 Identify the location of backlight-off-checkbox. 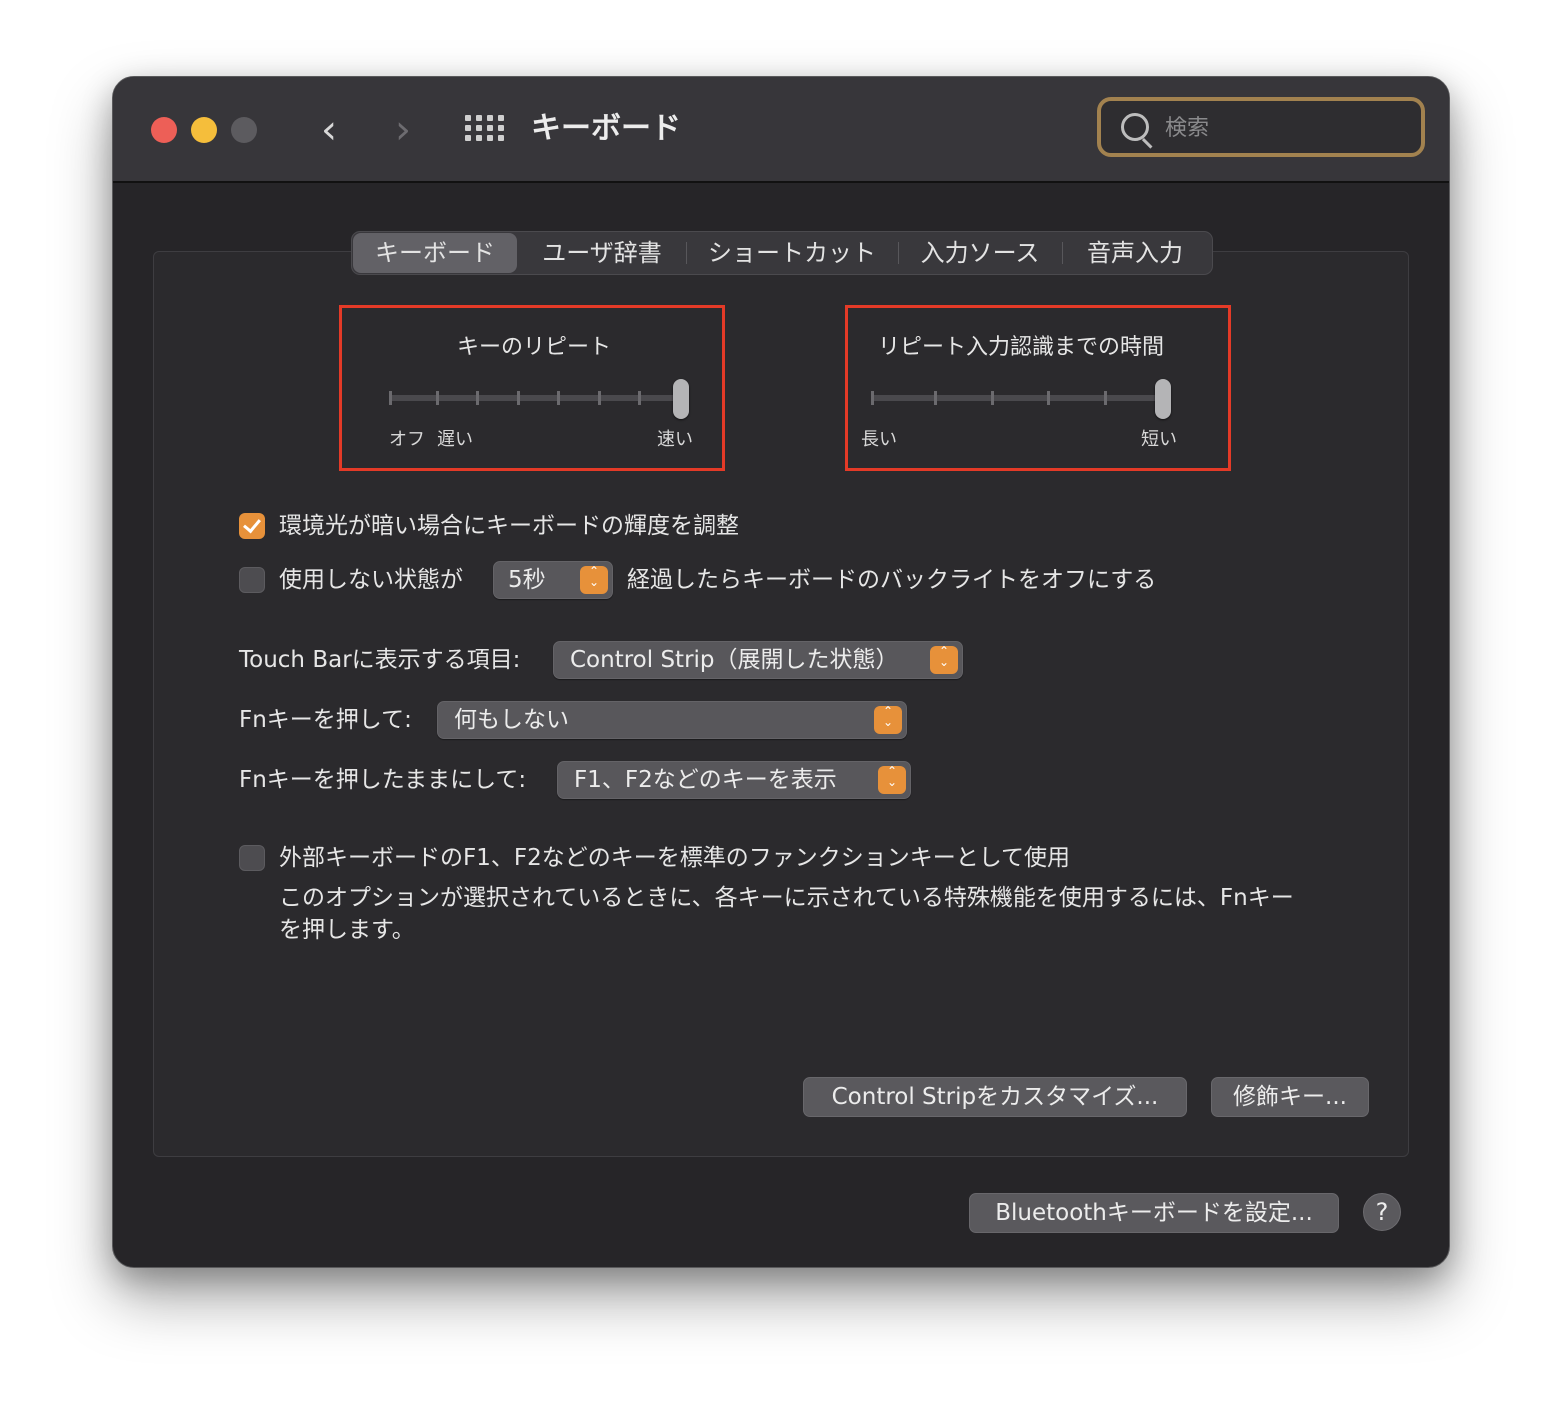
(252, 580).